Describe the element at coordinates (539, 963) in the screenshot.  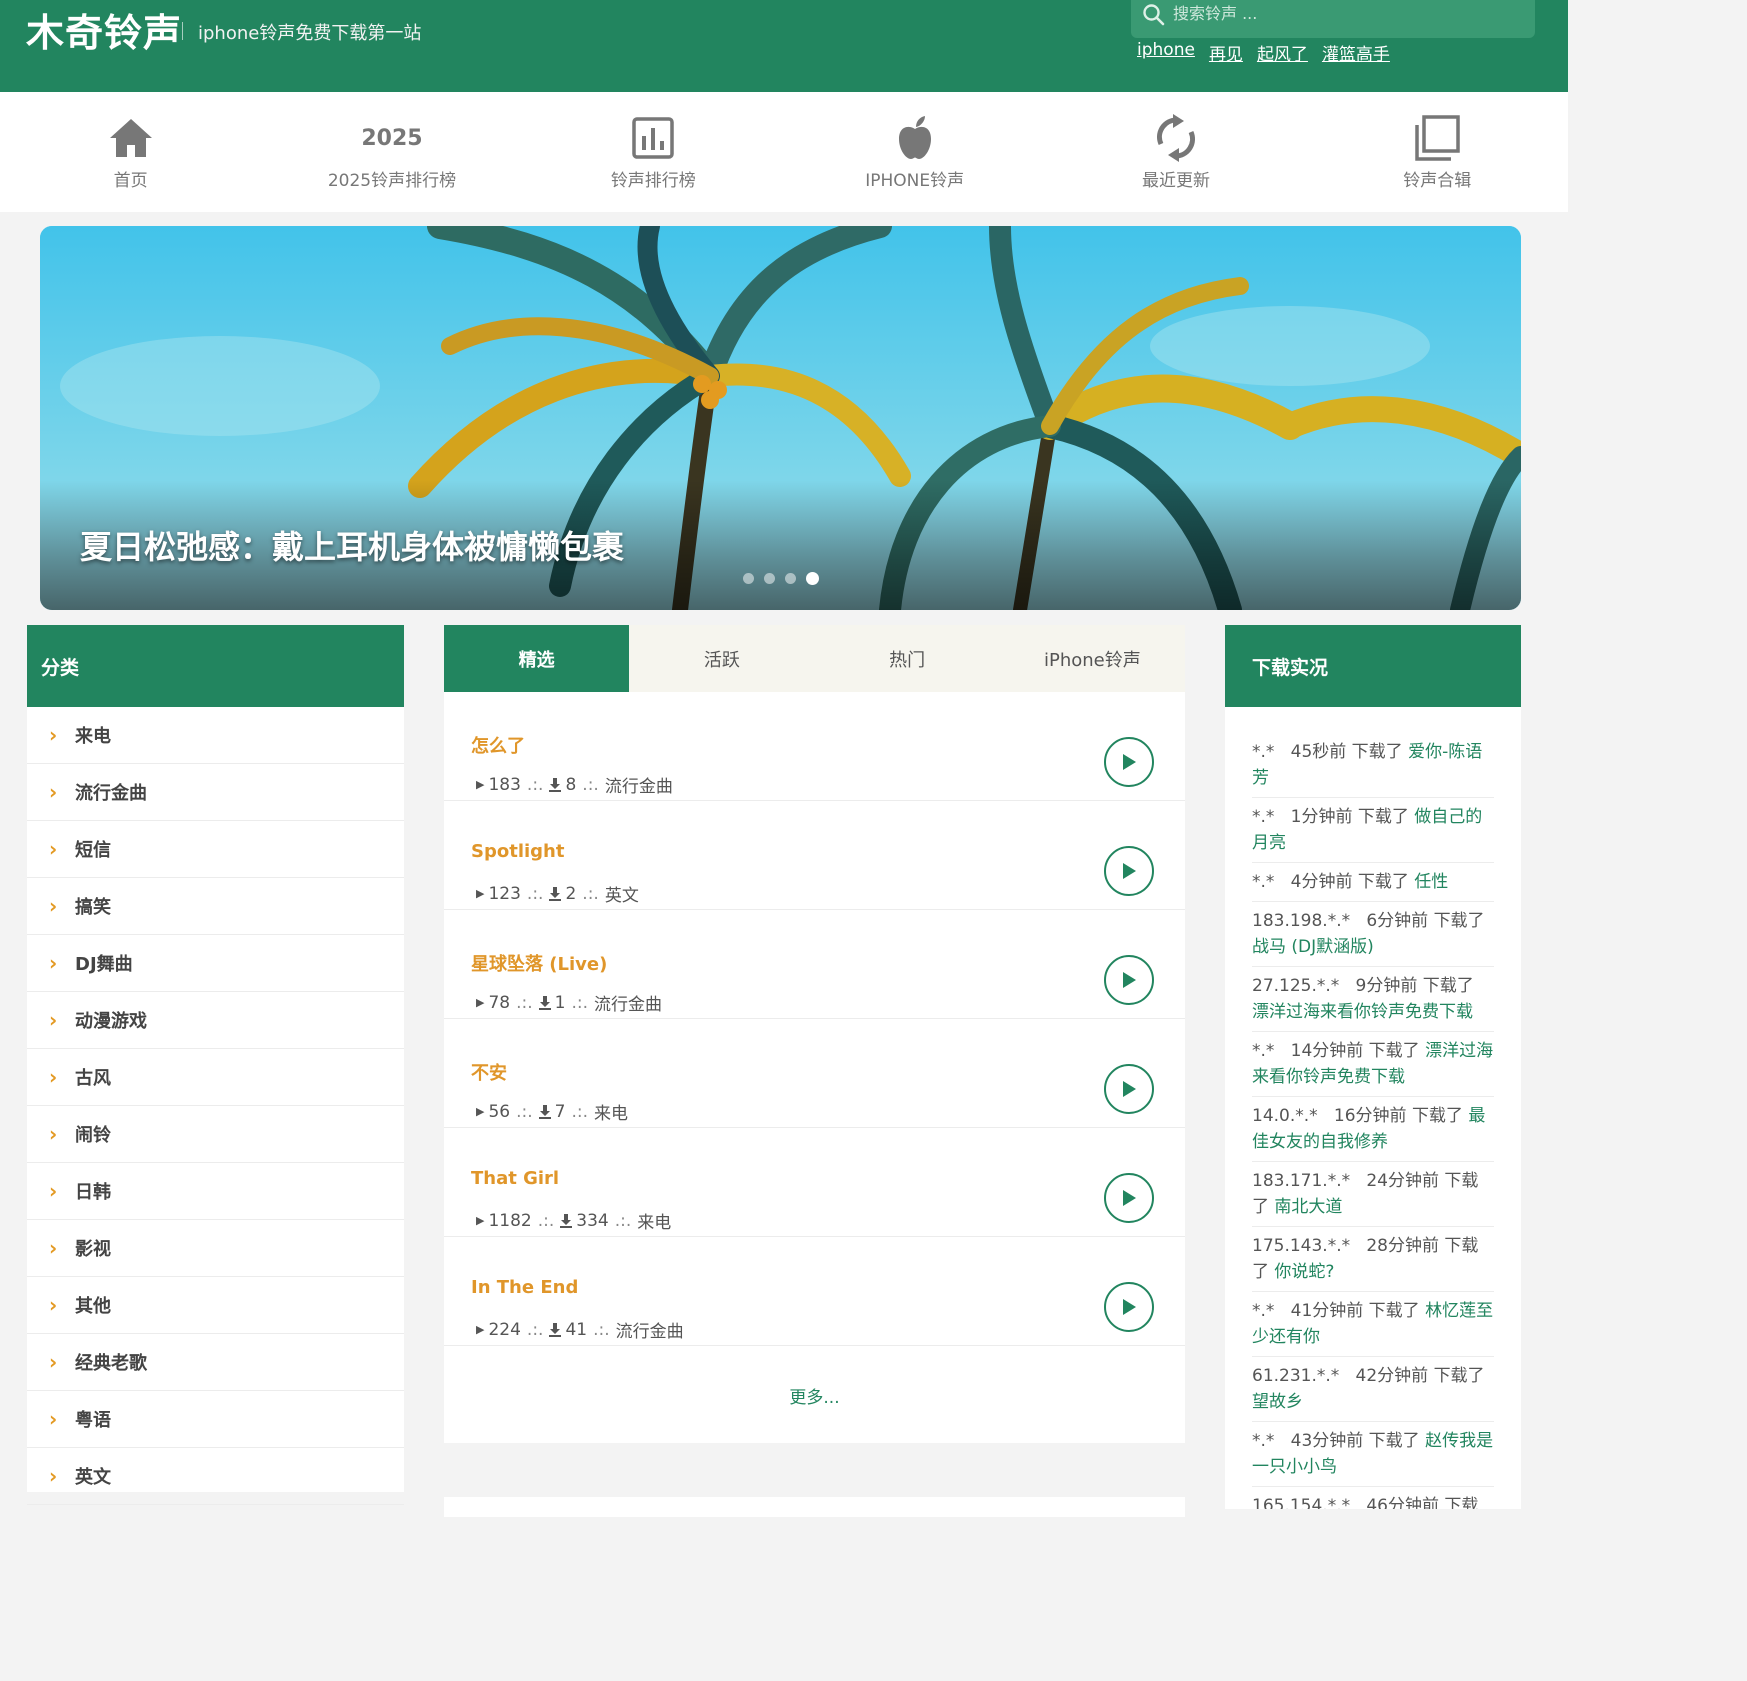
I see `ringtone-title: 星球坠落 (Live)` at that location.